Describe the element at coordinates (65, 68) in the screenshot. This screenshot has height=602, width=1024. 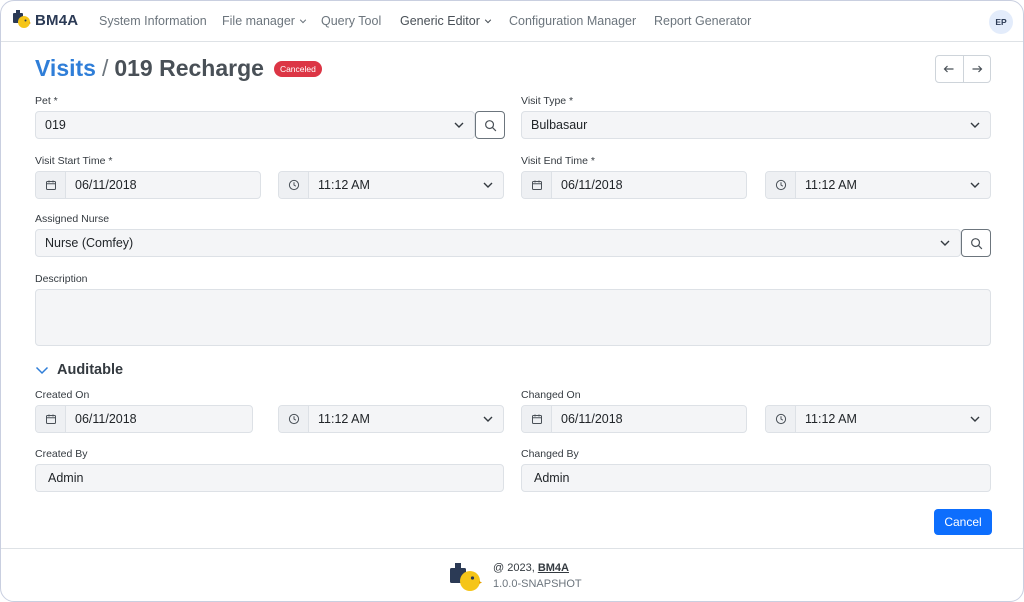
I see `breadcrumb-visits-link: Visits` at that location.